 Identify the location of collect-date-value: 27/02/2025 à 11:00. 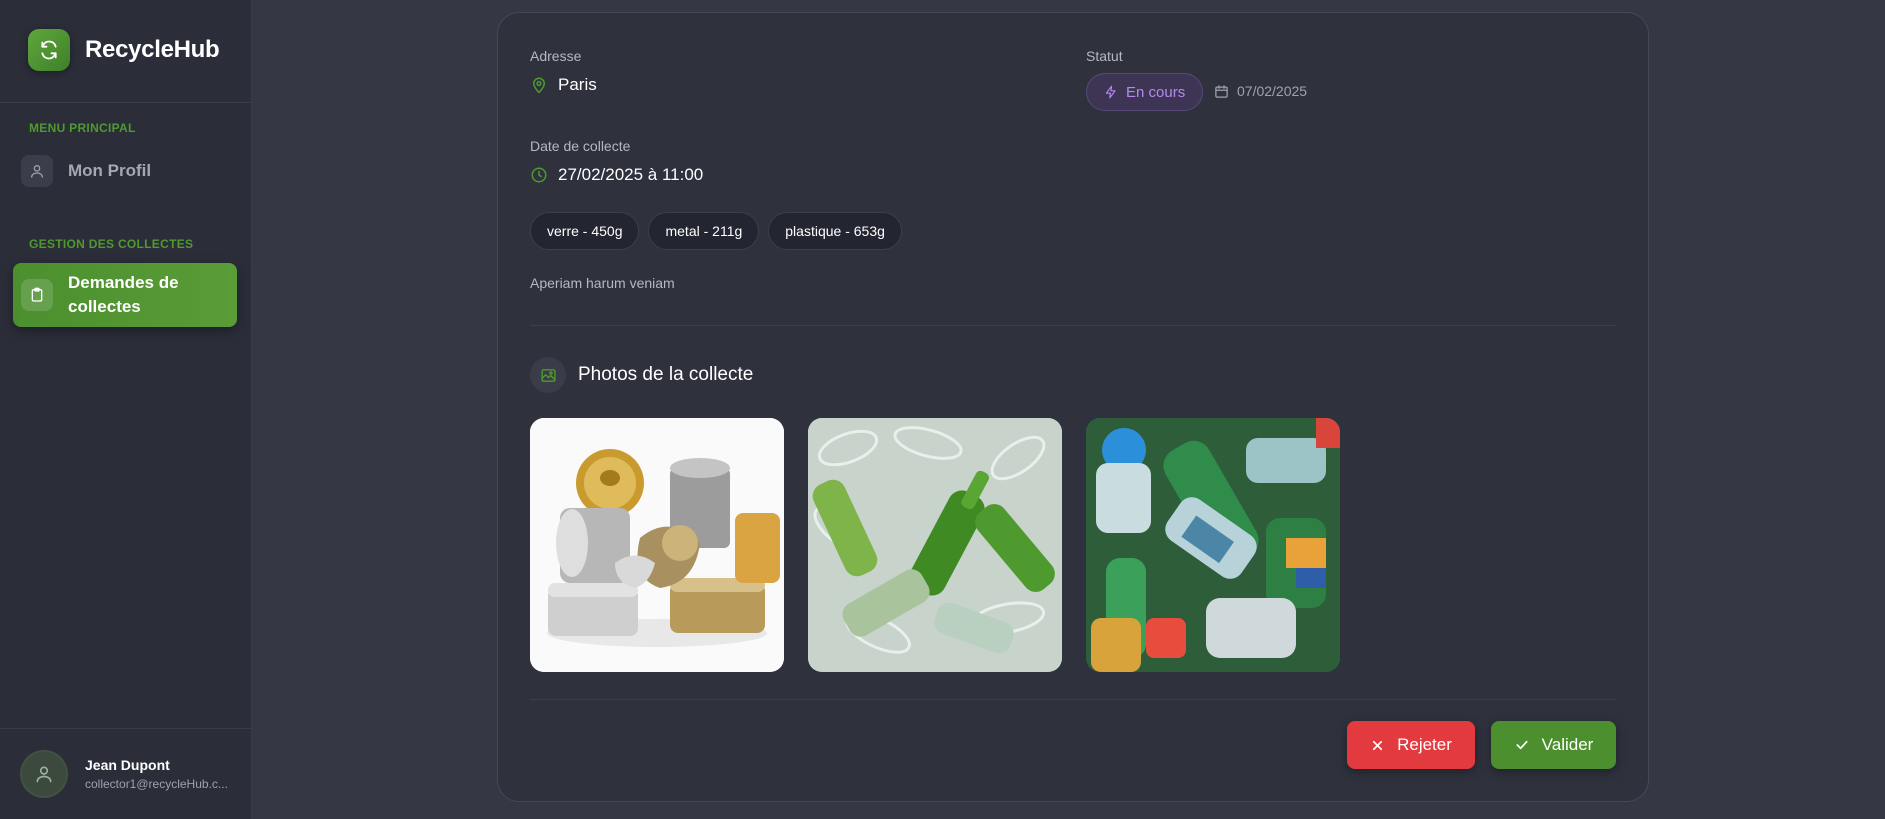
(616, 175).